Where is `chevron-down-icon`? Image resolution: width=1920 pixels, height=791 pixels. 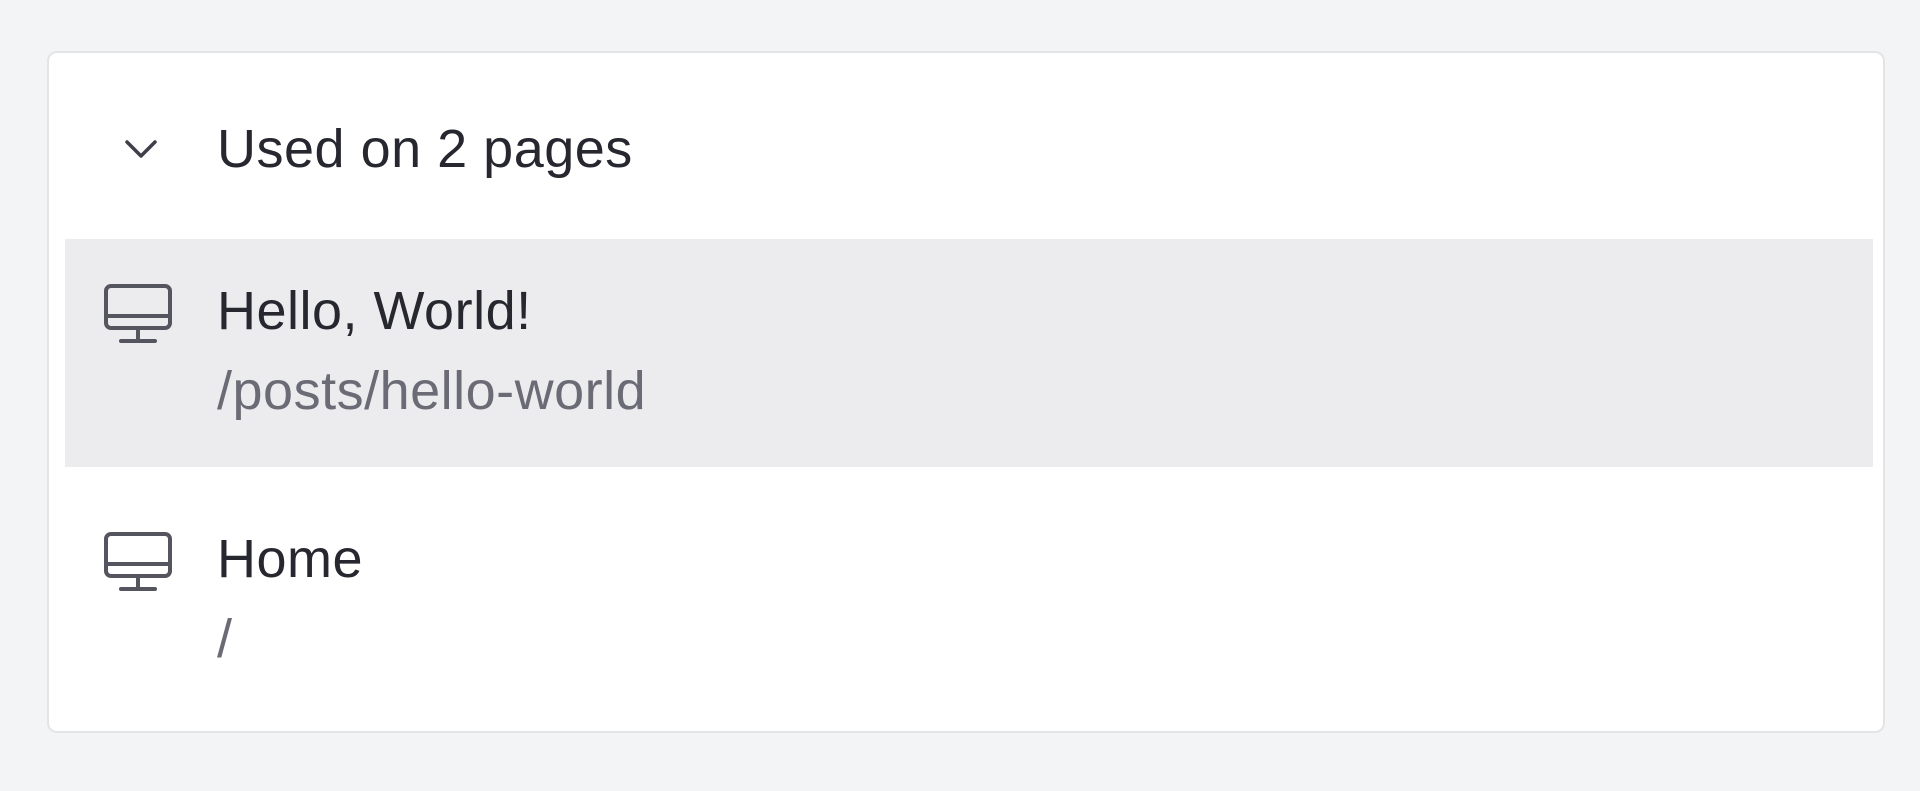
chevron-down-icon is located at coordinates (141, 149).